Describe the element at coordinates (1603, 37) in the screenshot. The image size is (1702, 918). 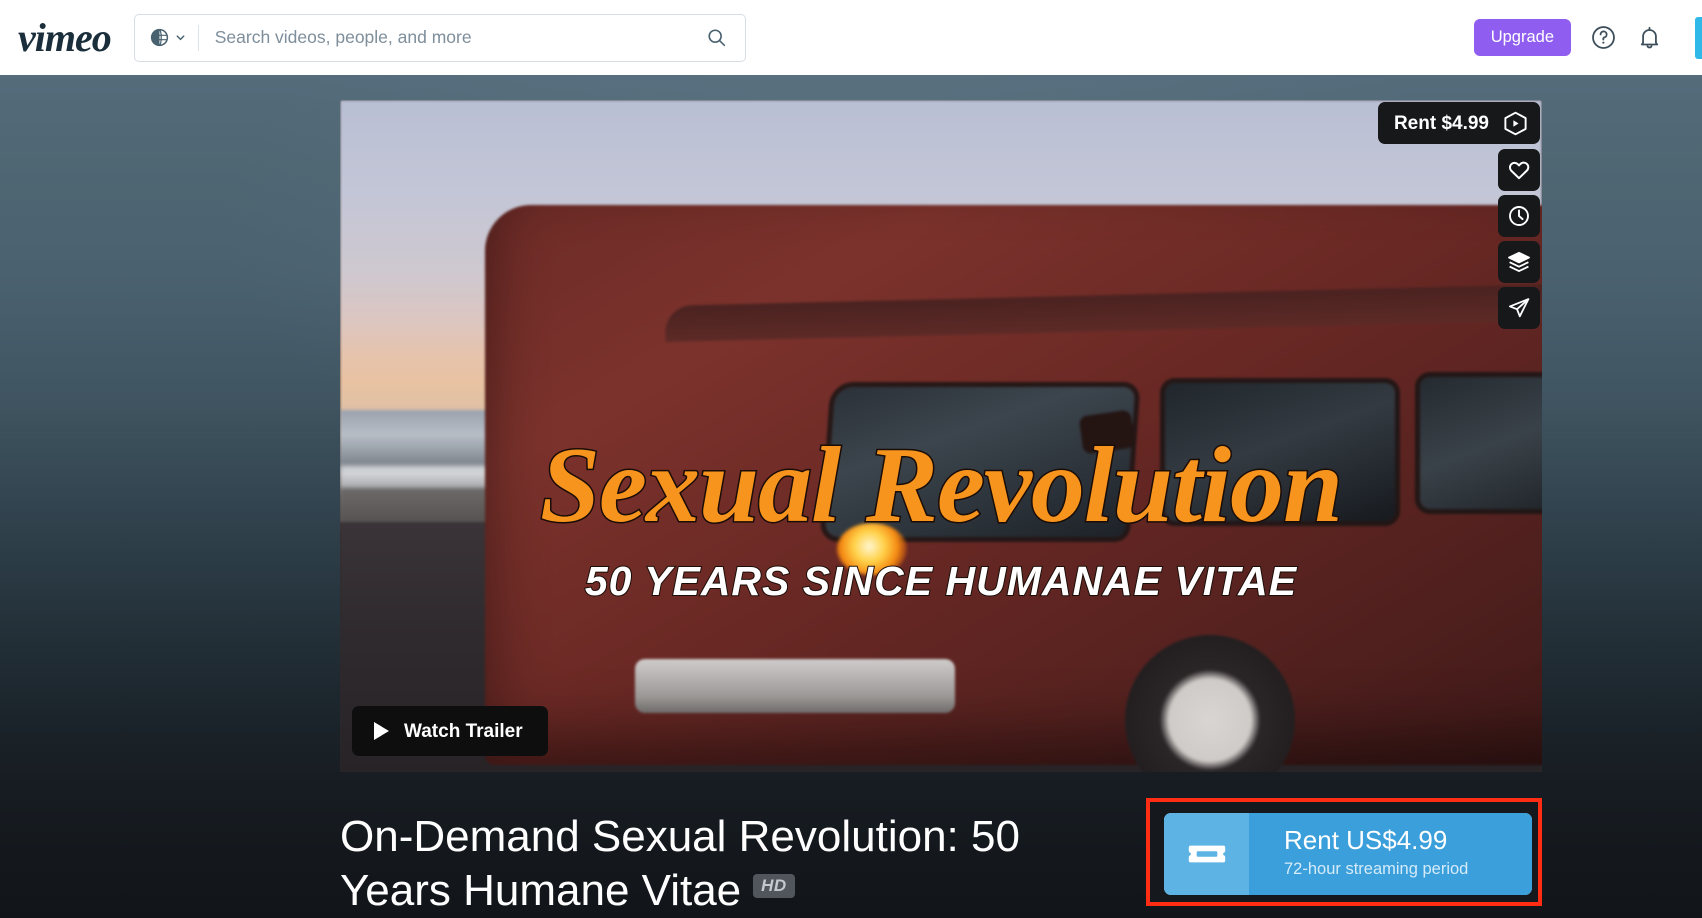
I see `help-circle-icon` at that location.